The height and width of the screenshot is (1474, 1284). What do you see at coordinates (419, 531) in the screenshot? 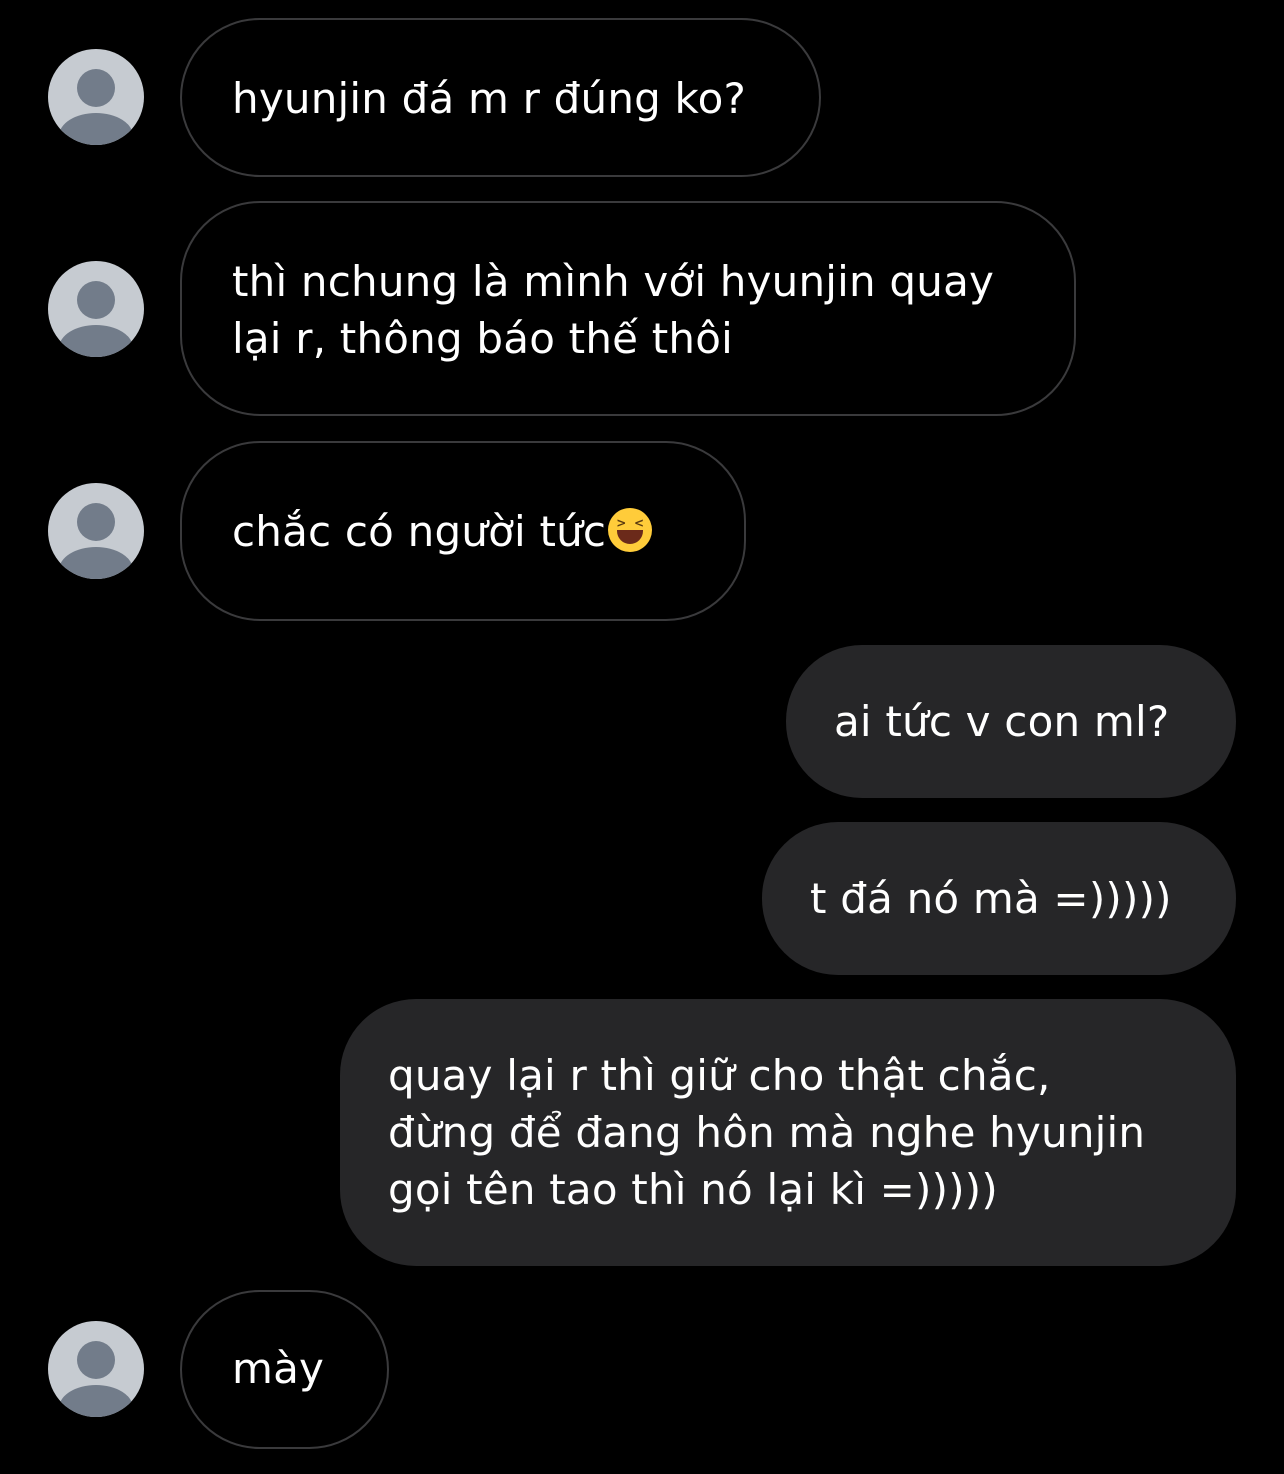
I see `message-text: chắc có người tức` at bounding box center [419, 531].